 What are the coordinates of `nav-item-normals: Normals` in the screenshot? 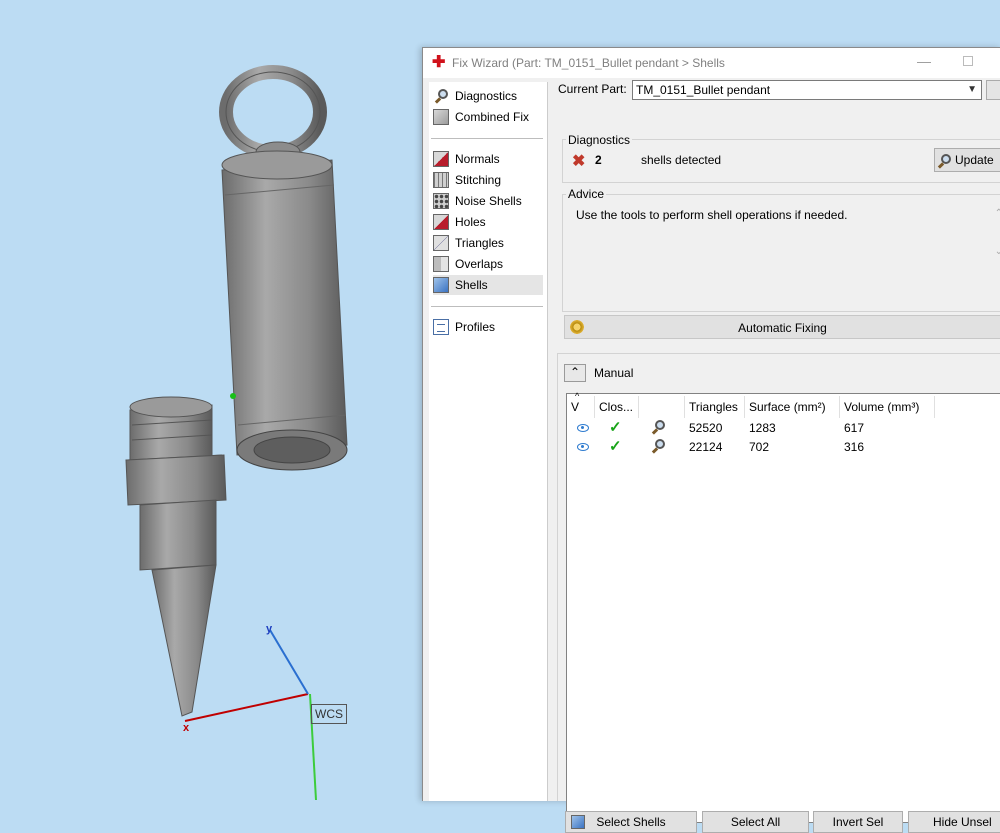 It's located at (488, 159).